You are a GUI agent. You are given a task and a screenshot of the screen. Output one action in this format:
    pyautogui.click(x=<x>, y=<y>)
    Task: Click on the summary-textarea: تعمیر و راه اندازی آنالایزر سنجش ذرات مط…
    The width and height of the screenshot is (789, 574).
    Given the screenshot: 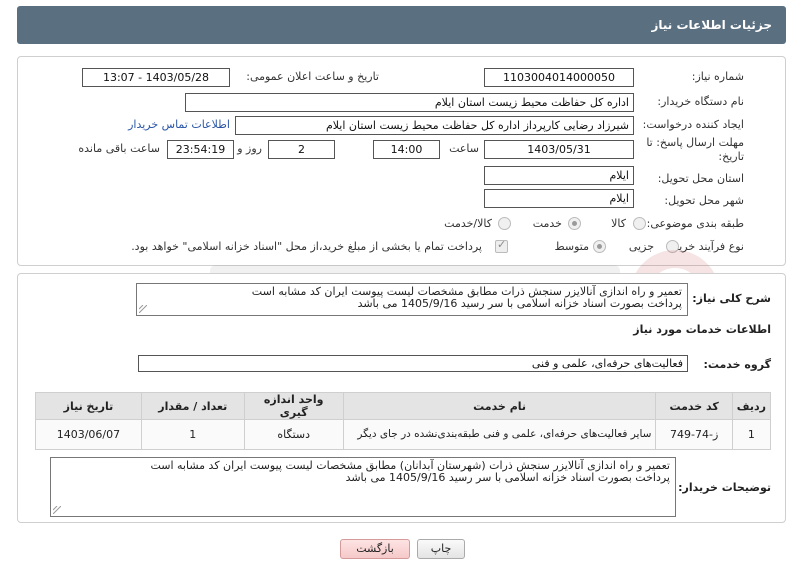 What is the action you would take?
    pyautogui.click(x=412, y=299)
    